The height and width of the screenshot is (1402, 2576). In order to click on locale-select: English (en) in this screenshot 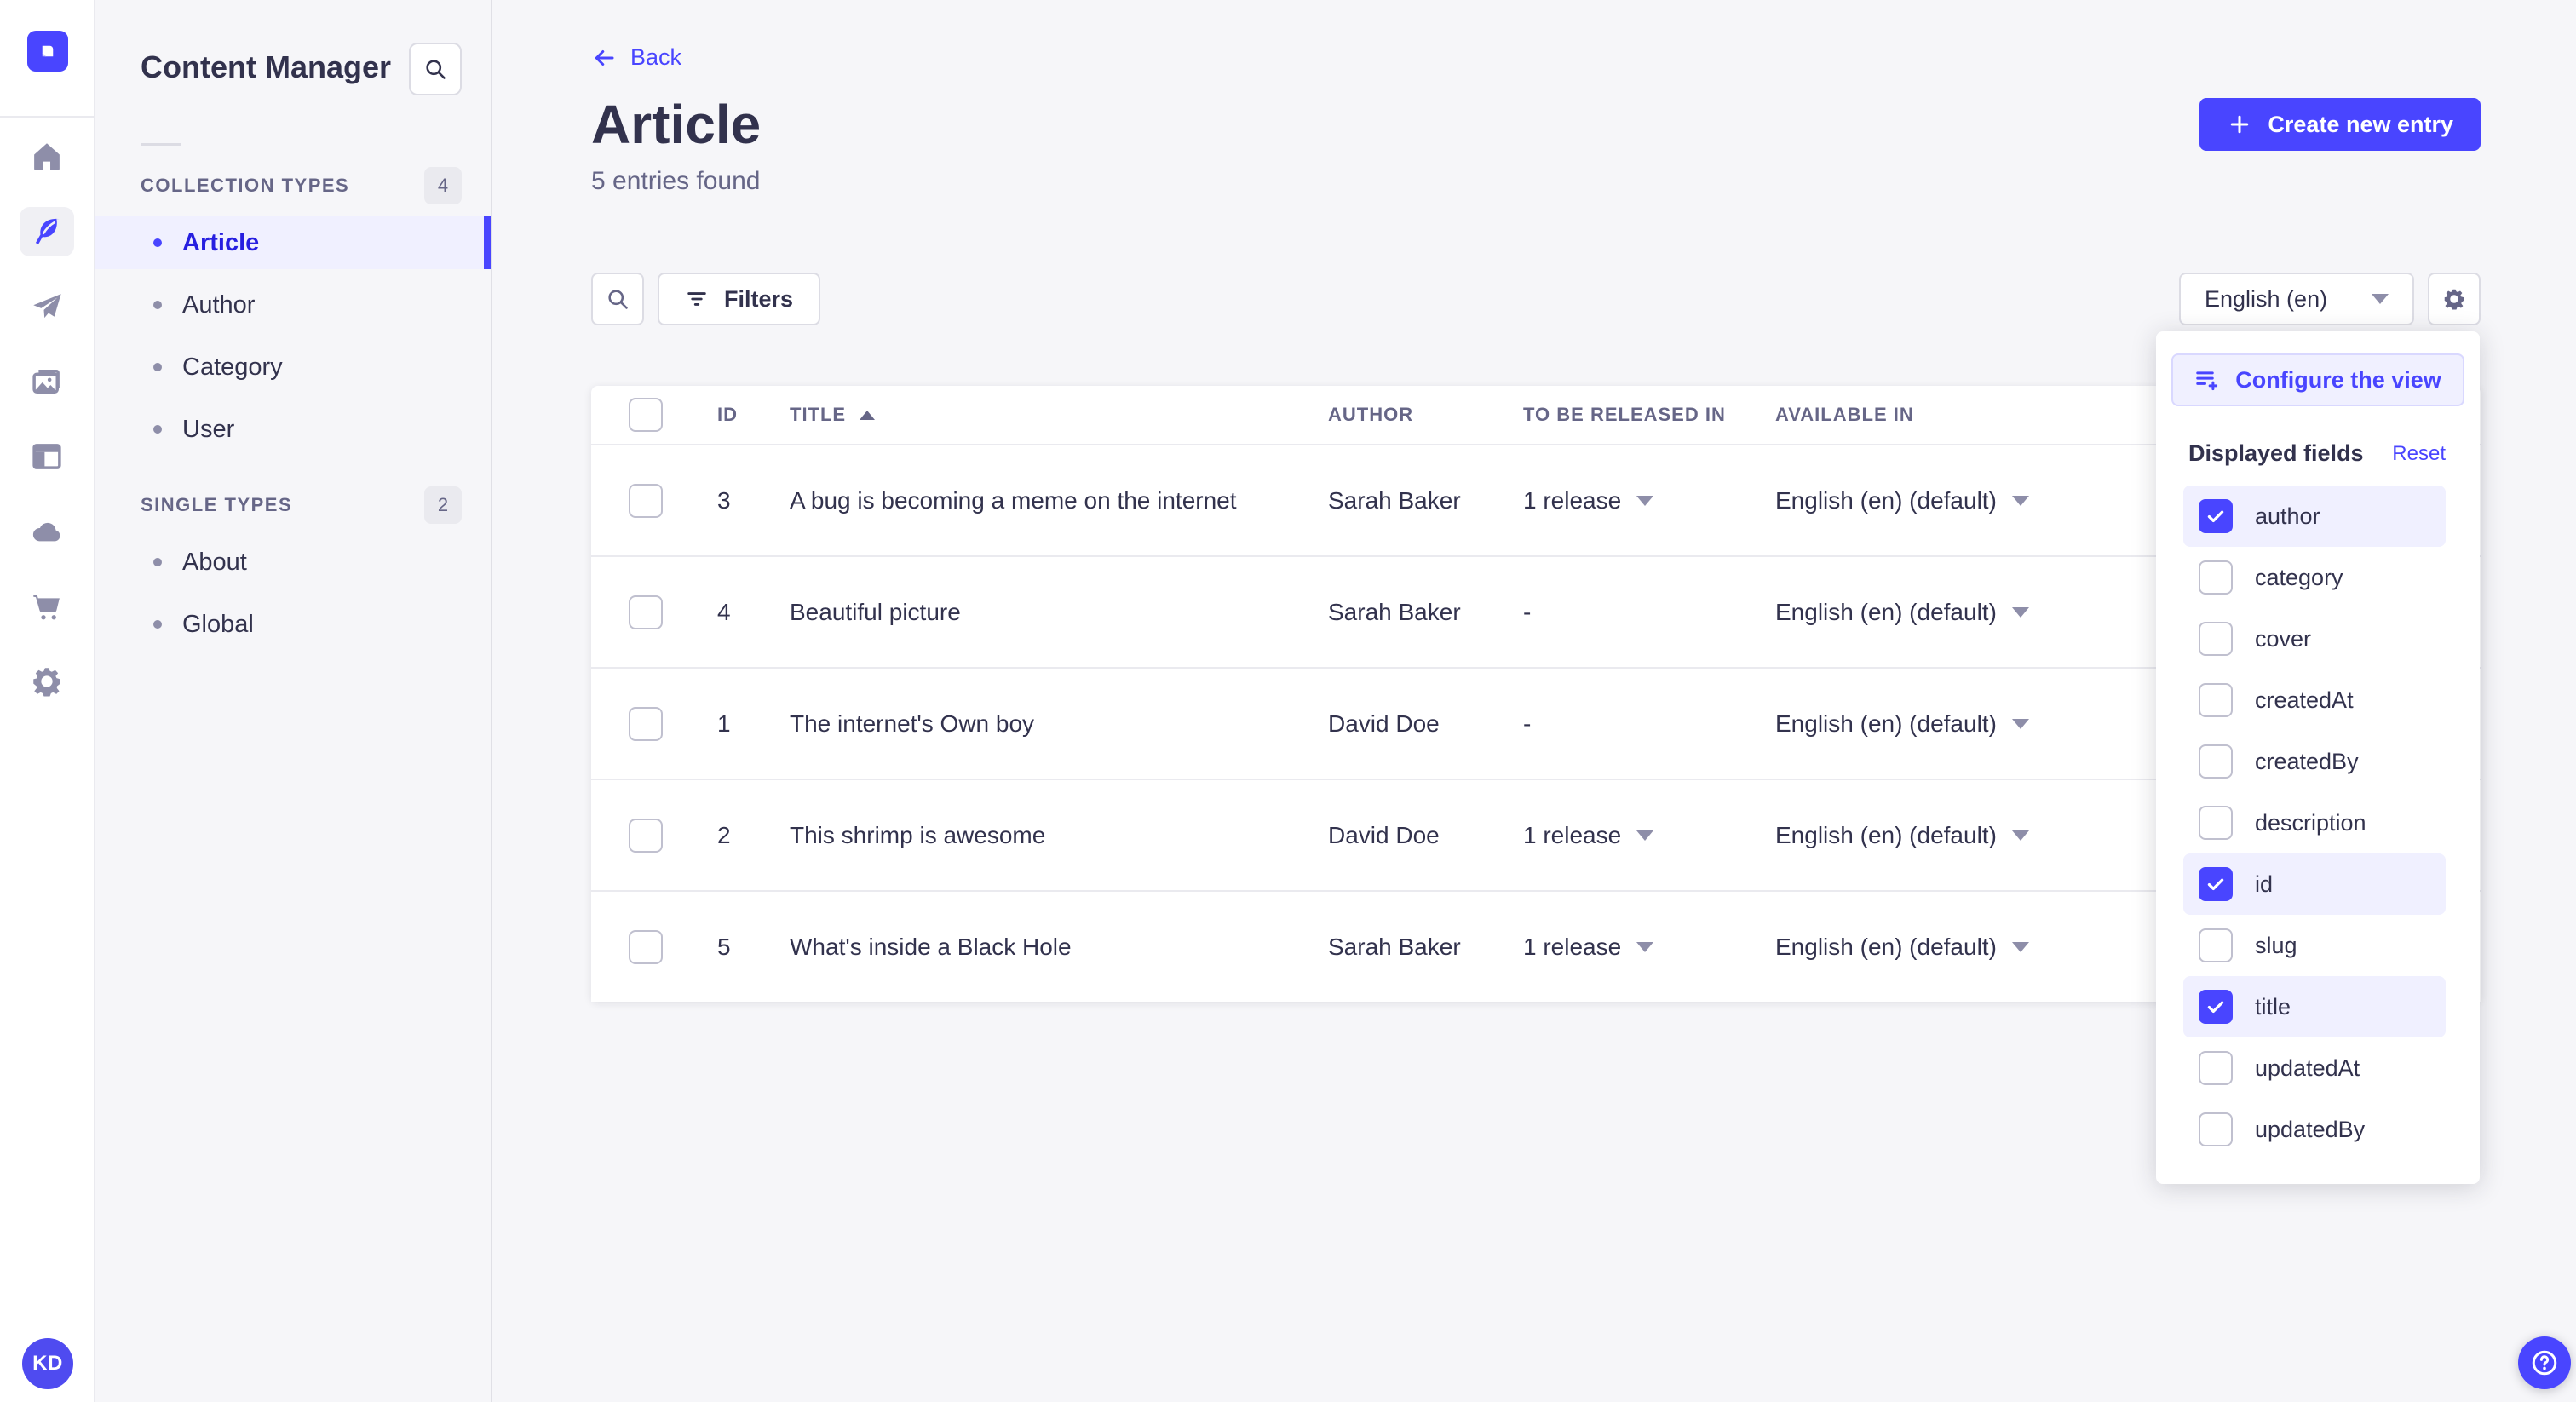, I will do `click(2297, 299)`.